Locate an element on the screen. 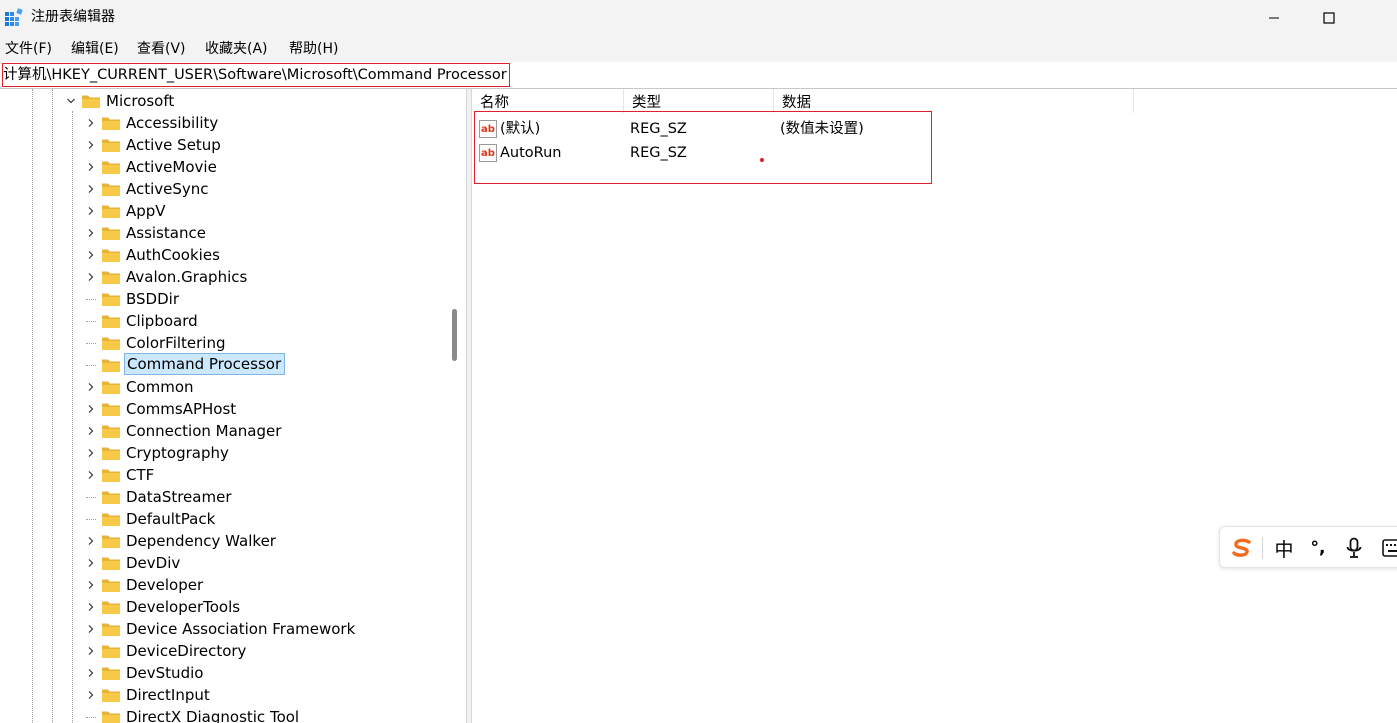 The image size is (1397, 723). tree-node: ActiveSync is located at coordinates (220, 189).